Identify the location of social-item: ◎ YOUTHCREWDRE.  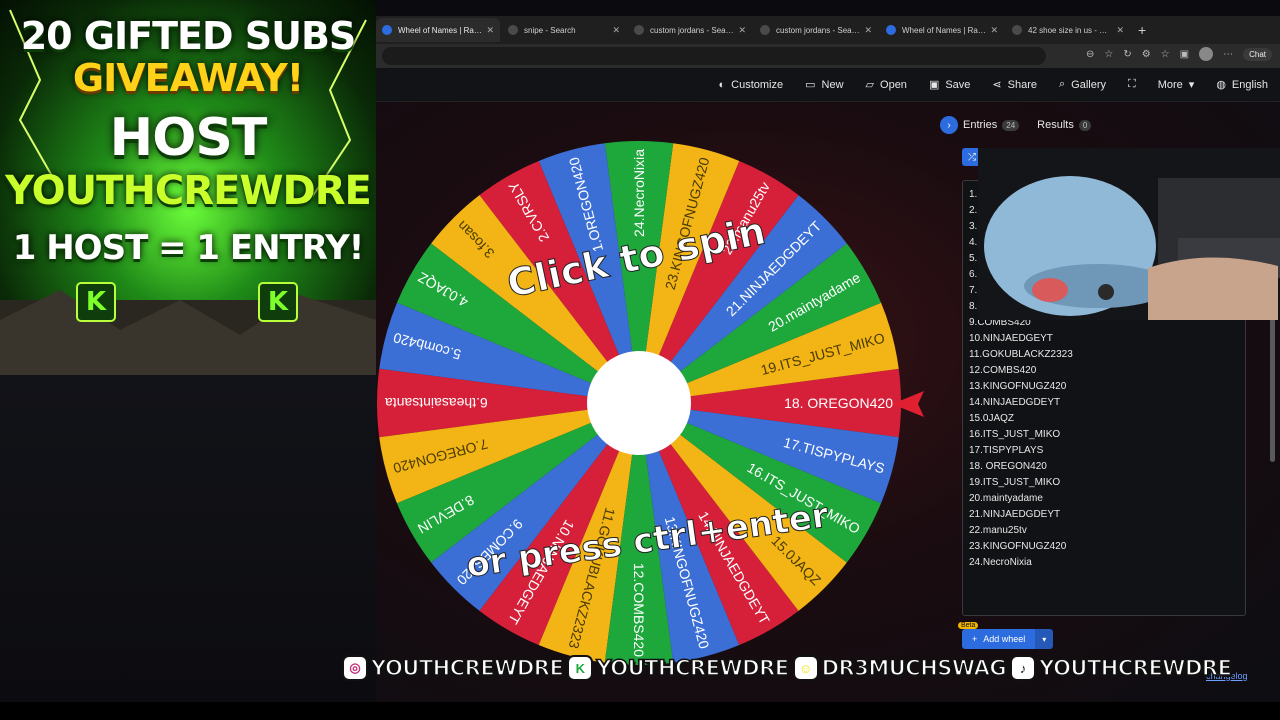
(453, 668).